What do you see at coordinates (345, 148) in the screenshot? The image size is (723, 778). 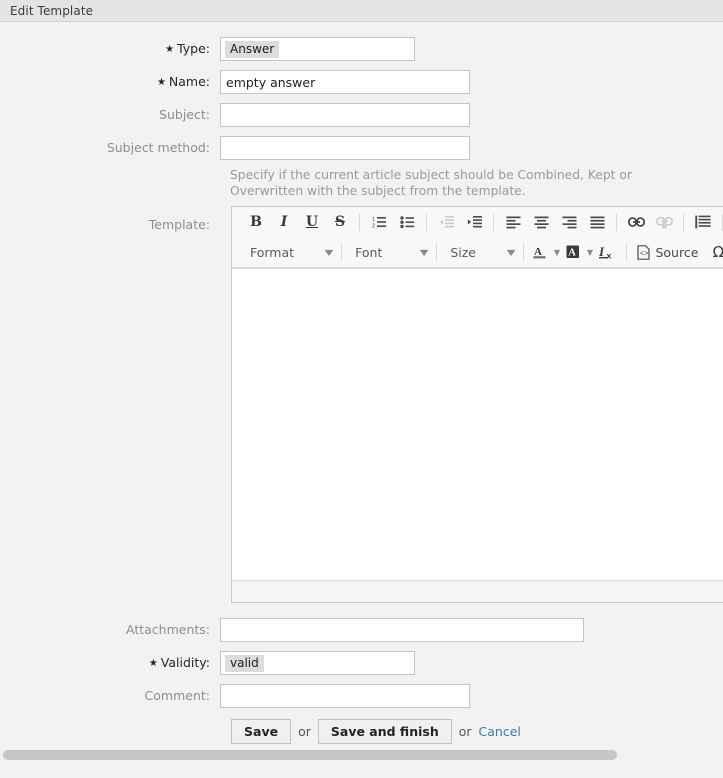 I see `subject-method-input` at bounding box center [345, 148].